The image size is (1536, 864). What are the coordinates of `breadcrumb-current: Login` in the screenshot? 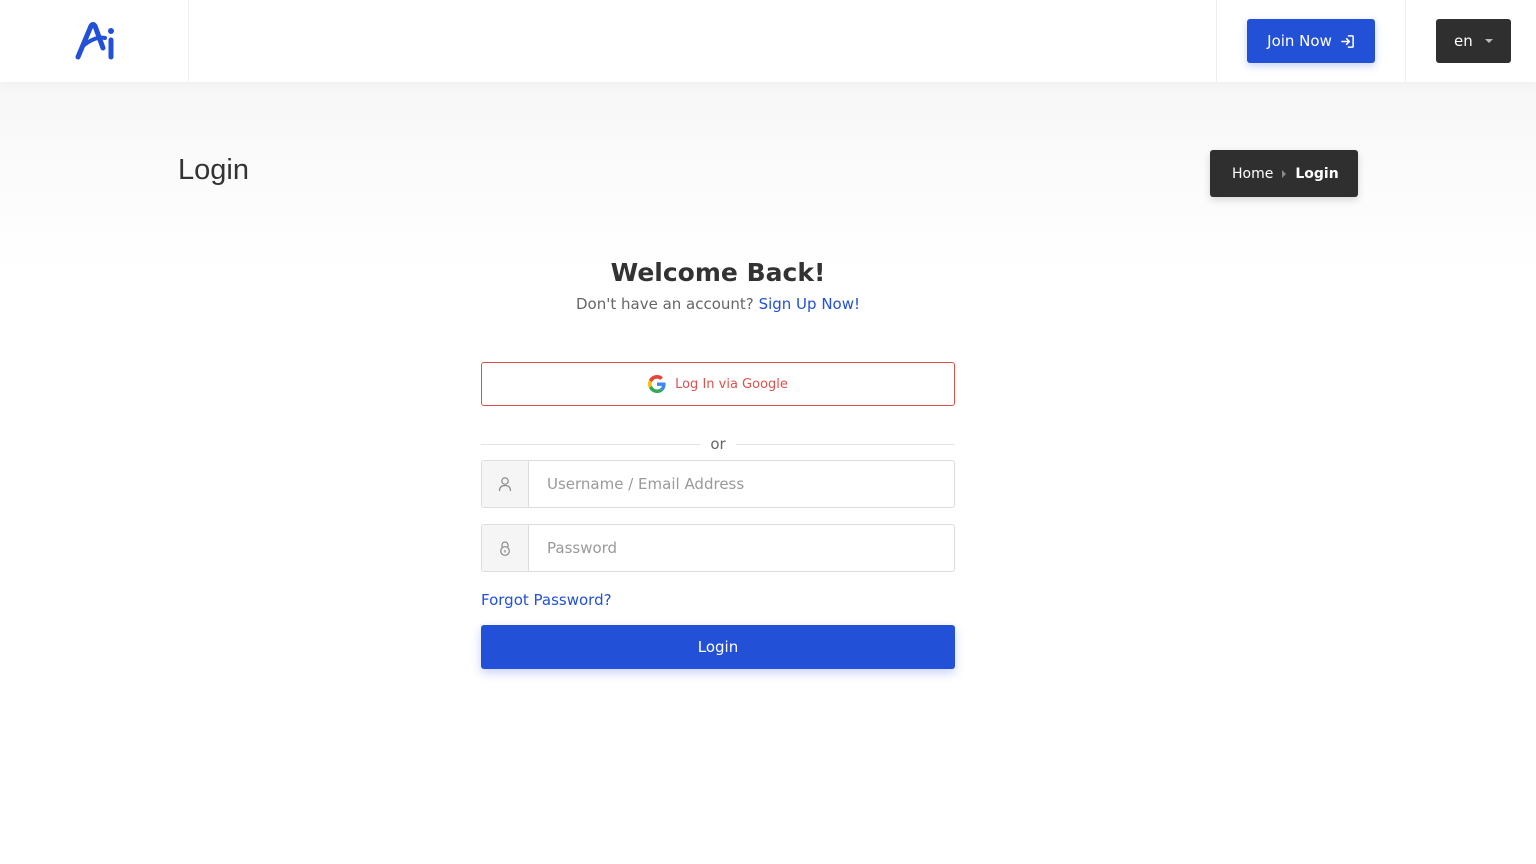 It's located at (1317, 173).